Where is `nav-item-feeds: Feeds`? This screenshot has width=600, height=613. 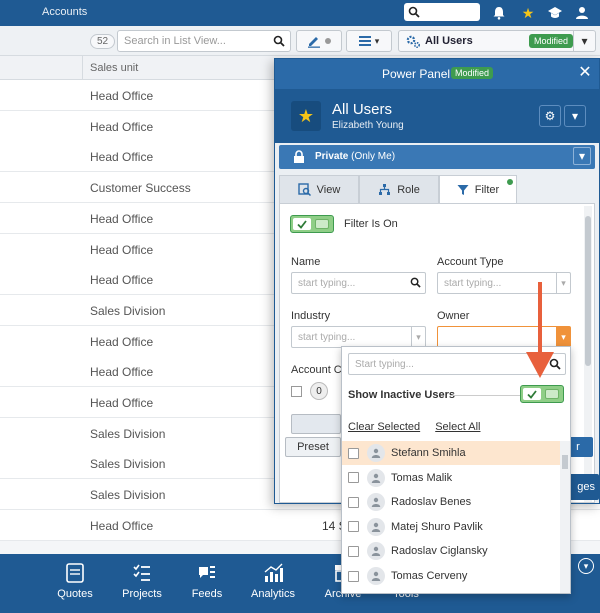
nav-item-feeds: Feeds is located at coordinates (207, 581).